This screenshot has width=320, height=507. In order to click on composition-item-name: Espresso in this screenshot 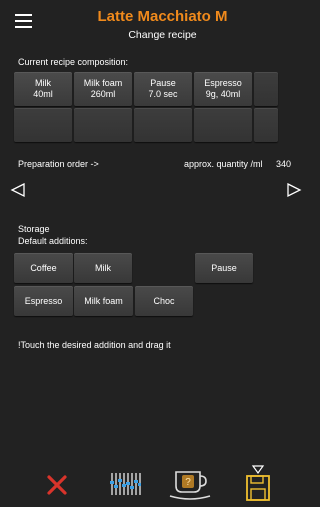, I will do `click(223, 83)`.